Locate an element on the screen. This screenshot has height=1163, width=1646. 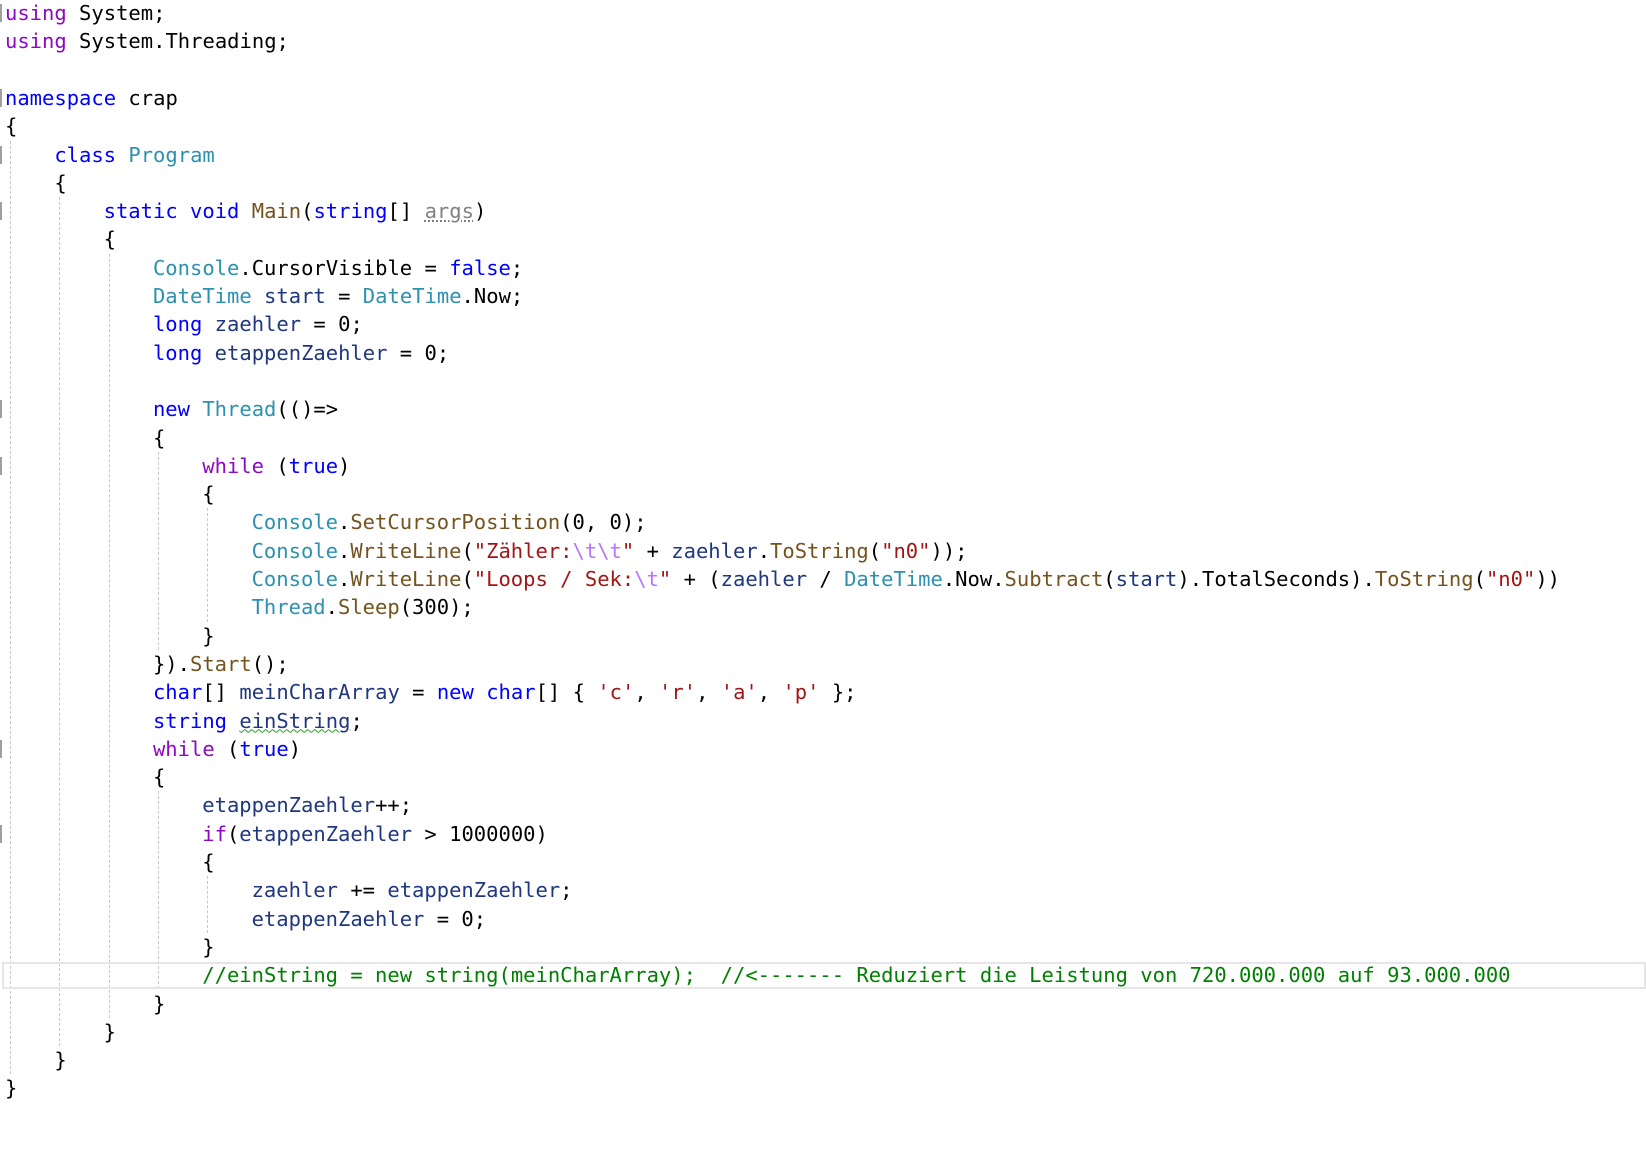
keyword: class is located at coordinates (85, 154).